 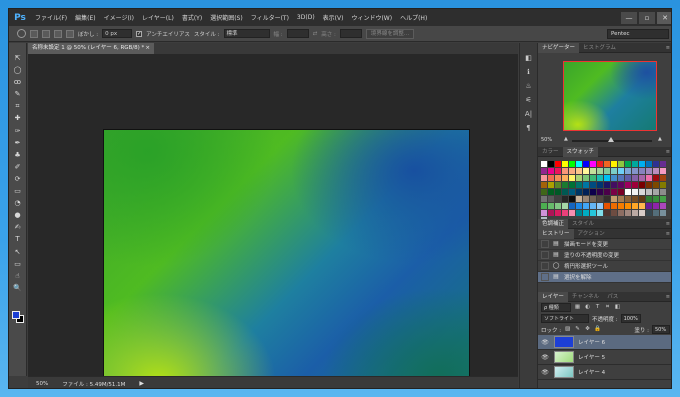 What do you see at coordinates (546, 140) in the screenshot?
I see `navigator-zoom: 50%` at bounding box center [546, 140].